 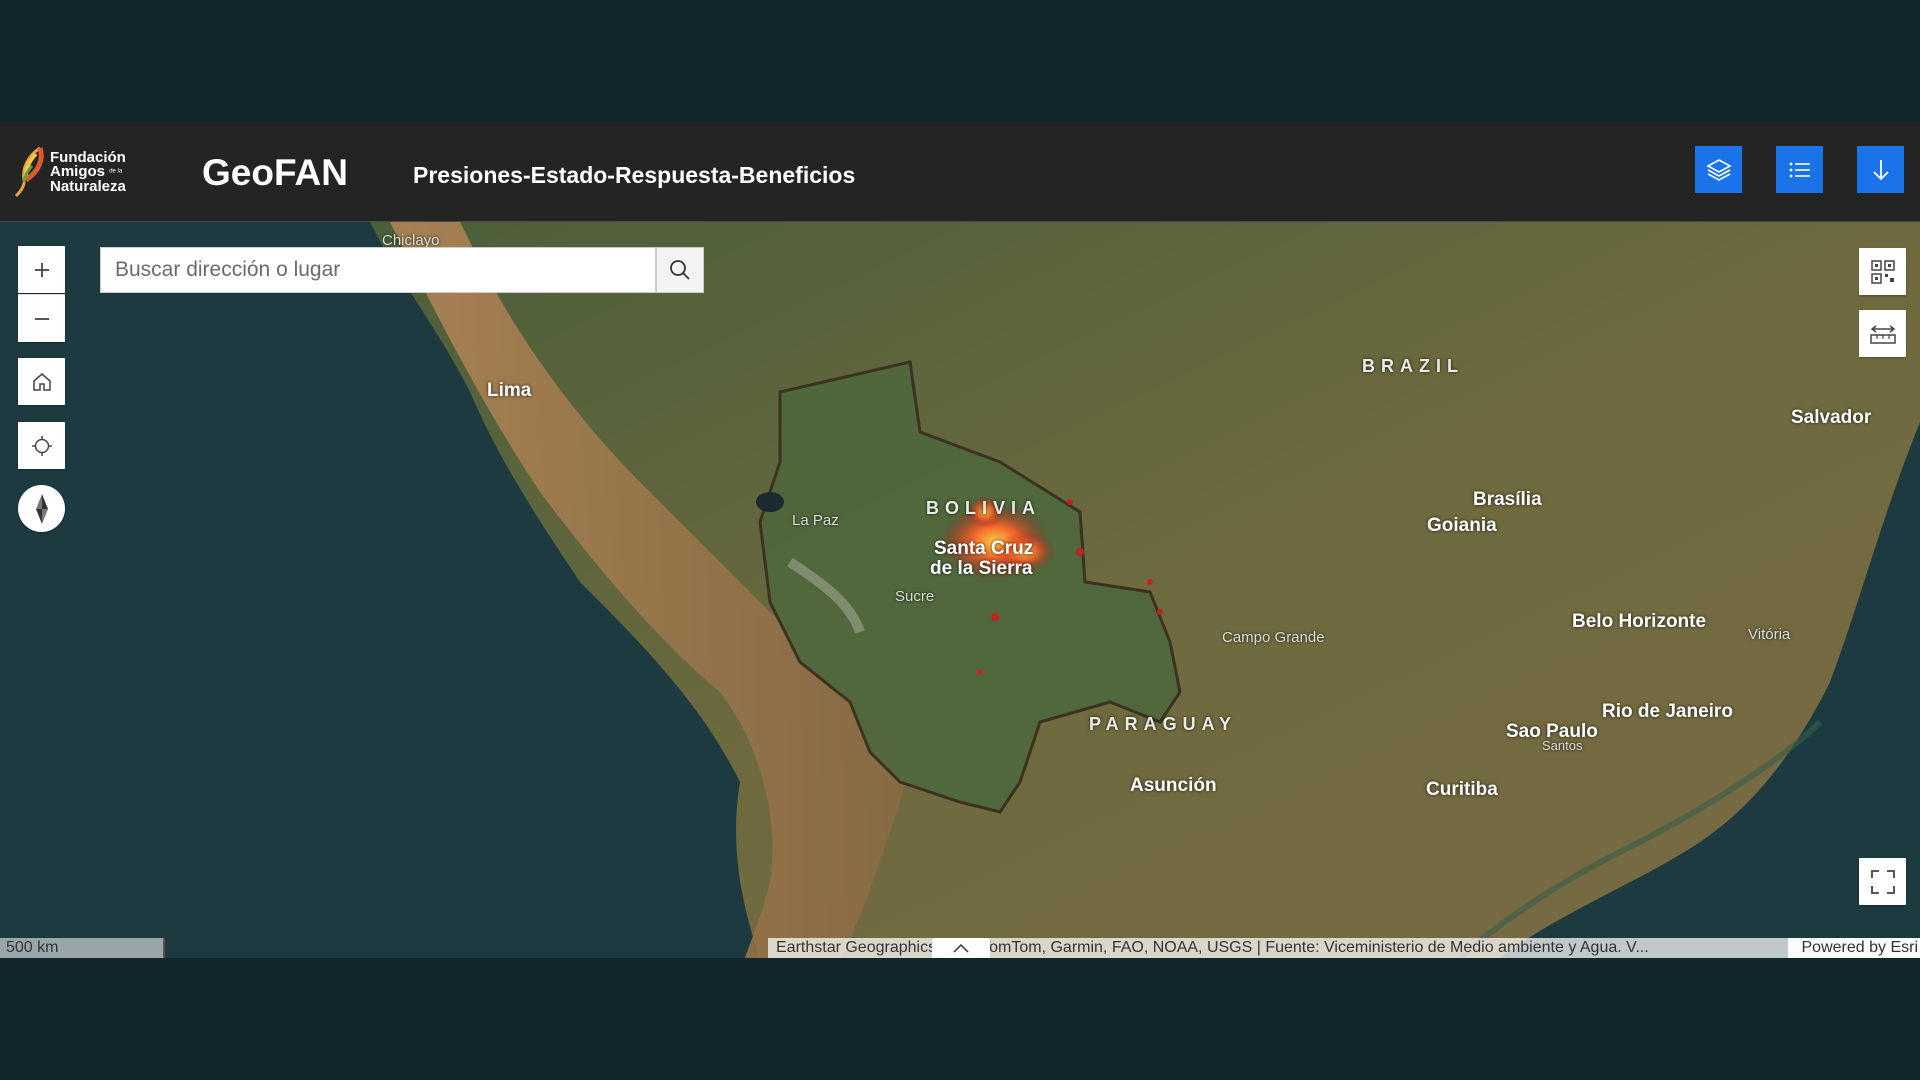 What do you see at coordinates (915, 596) in the screenshot?
I see `map-label-sucre: Sucre` at bounding box center [915, 596].